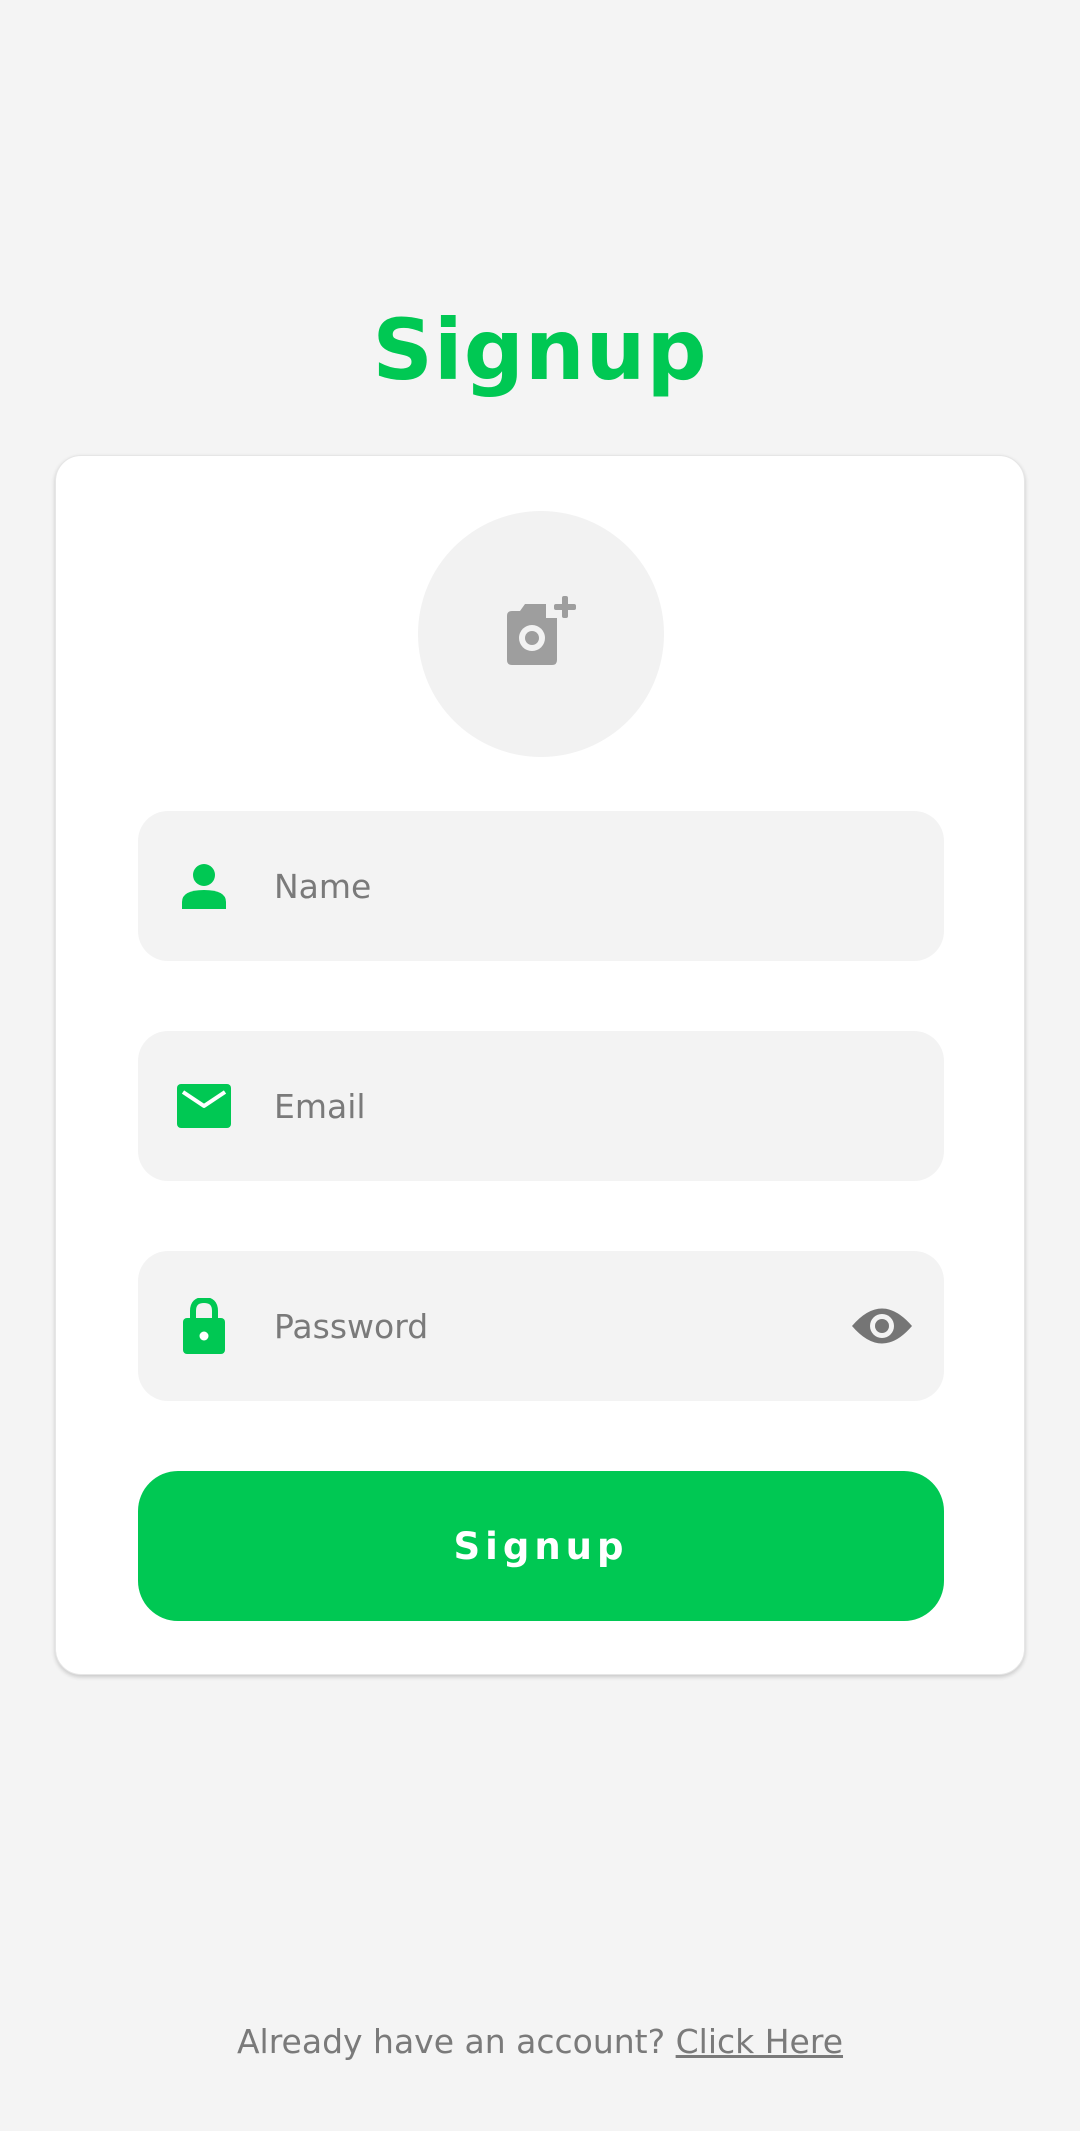 The height and width of the screenshot is (2131, 1080). I want to click on page-title: Signup, so click(540, 350).